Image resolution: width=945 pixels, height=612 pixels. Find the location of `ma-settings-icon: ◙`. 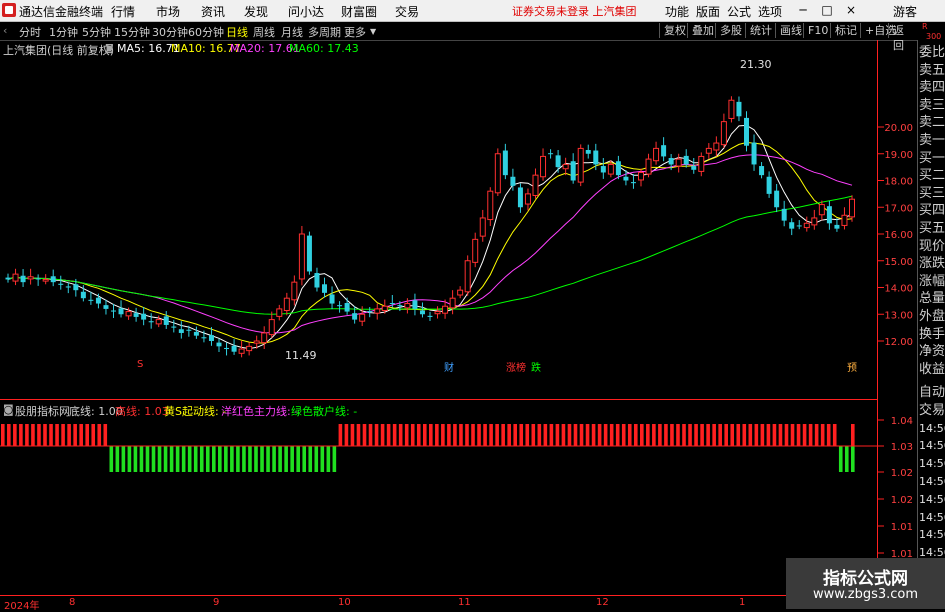

ma-settings-icon: ◙ is located at coordinates (109, 49).